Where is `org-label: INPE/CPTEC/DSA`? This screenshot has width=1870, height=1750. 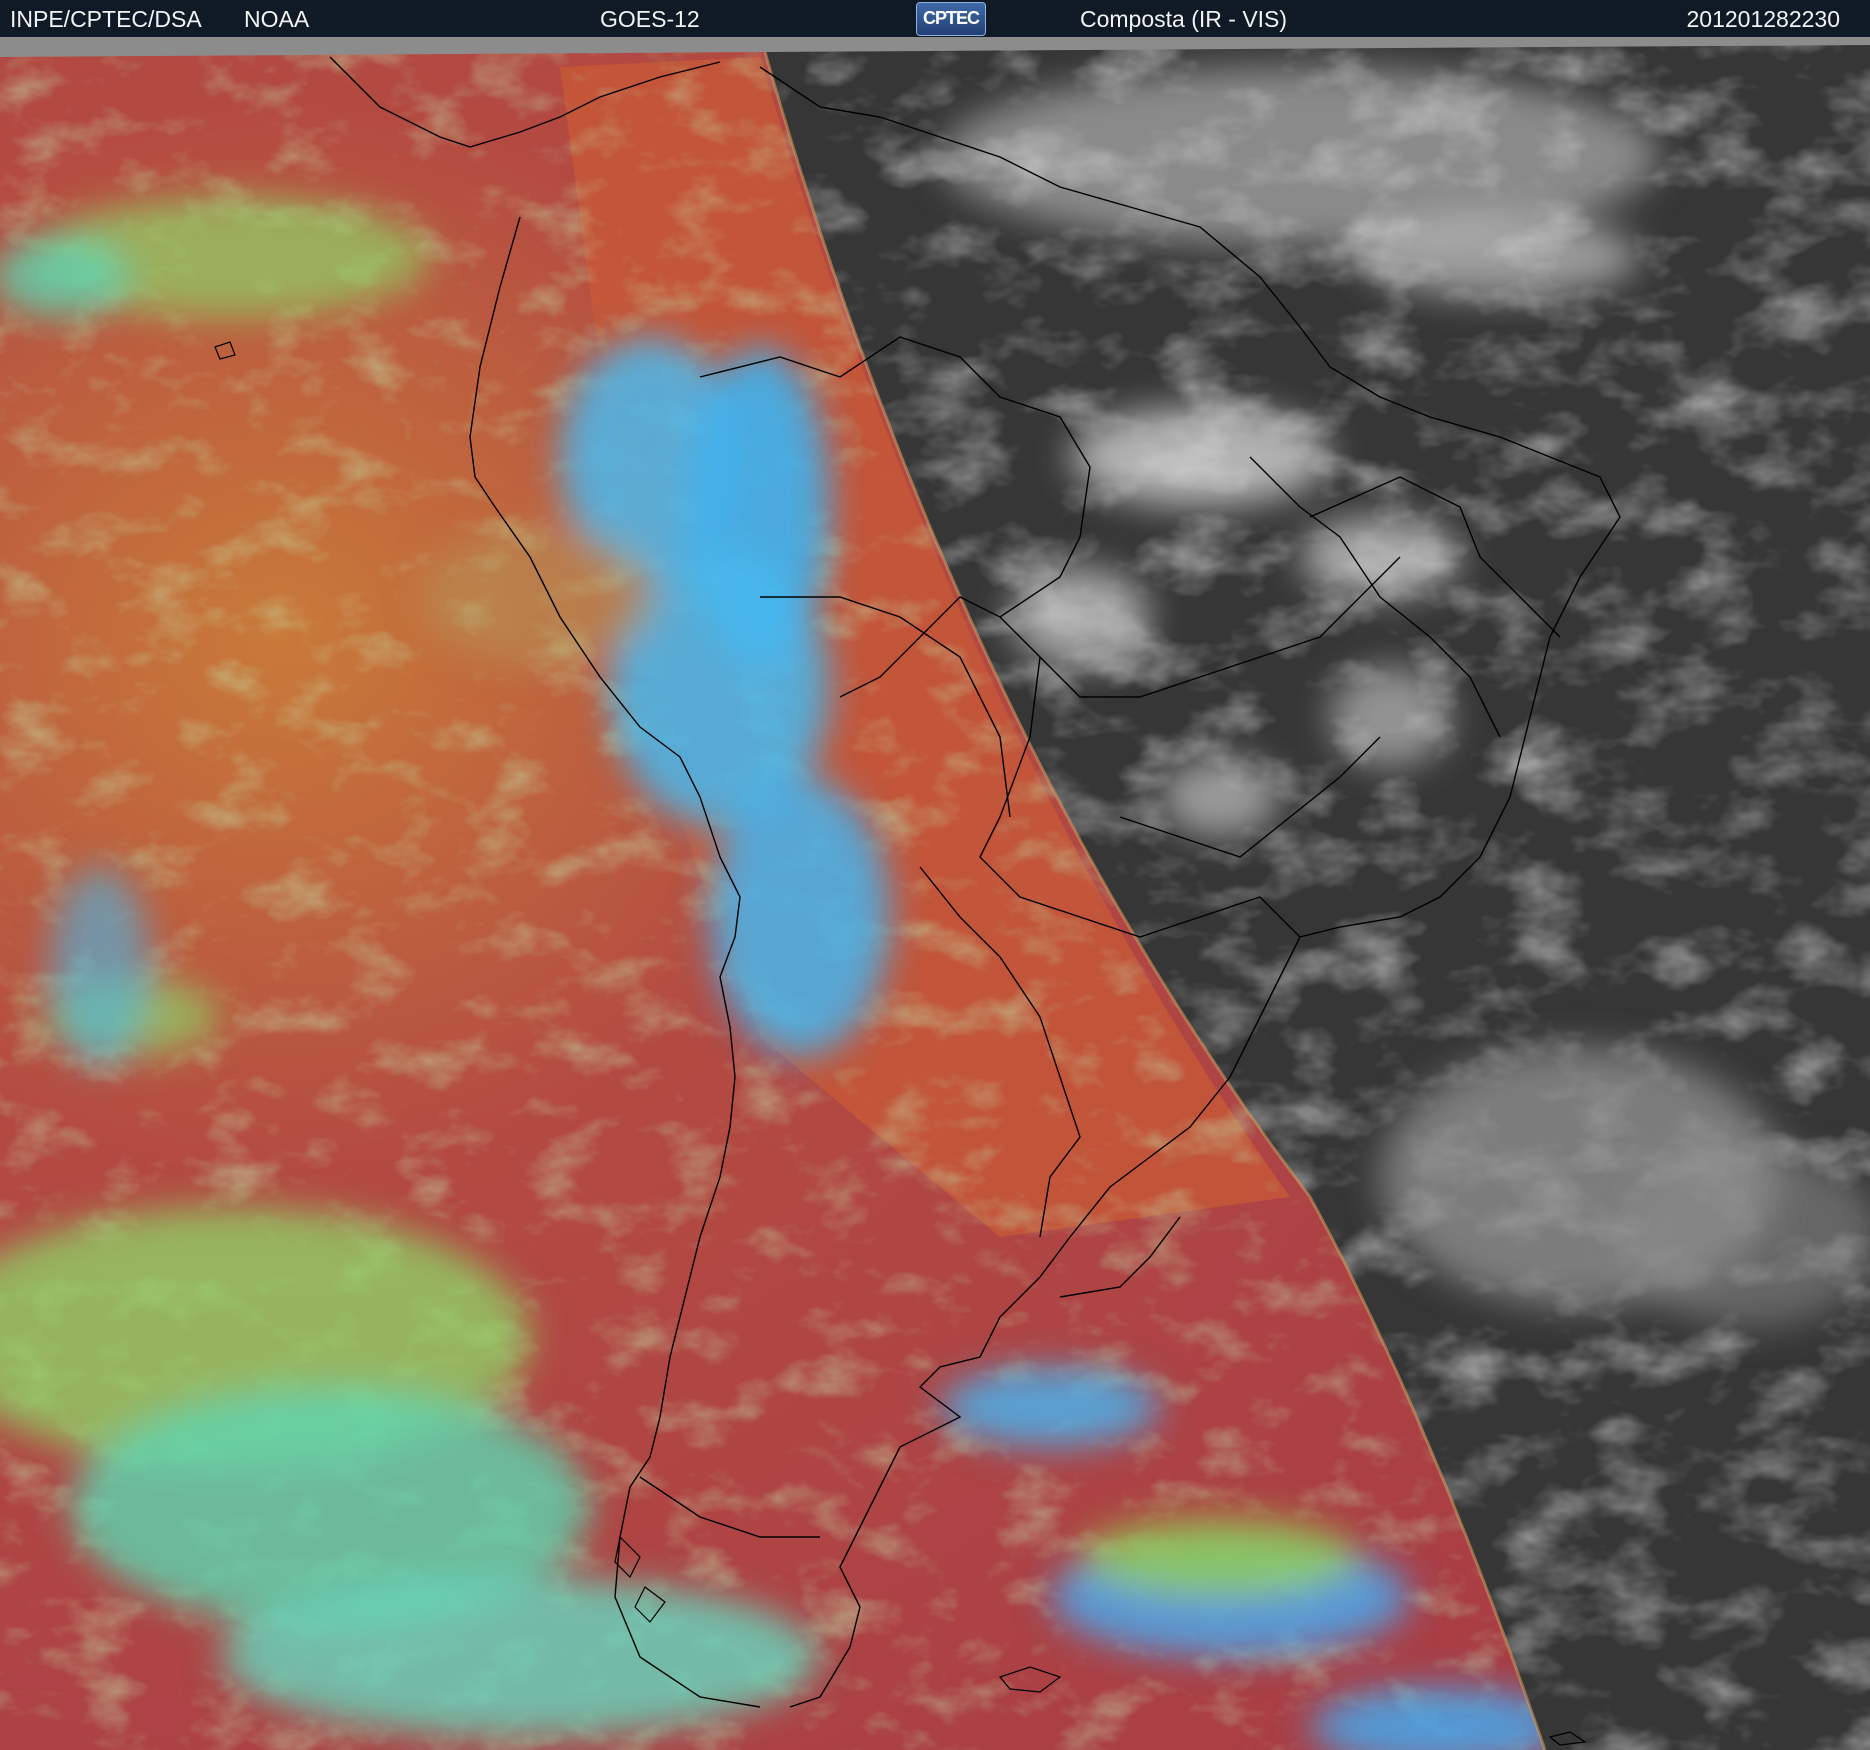
org-label: INPE/CPTEC/DSA is located at coordinates (106, 19).